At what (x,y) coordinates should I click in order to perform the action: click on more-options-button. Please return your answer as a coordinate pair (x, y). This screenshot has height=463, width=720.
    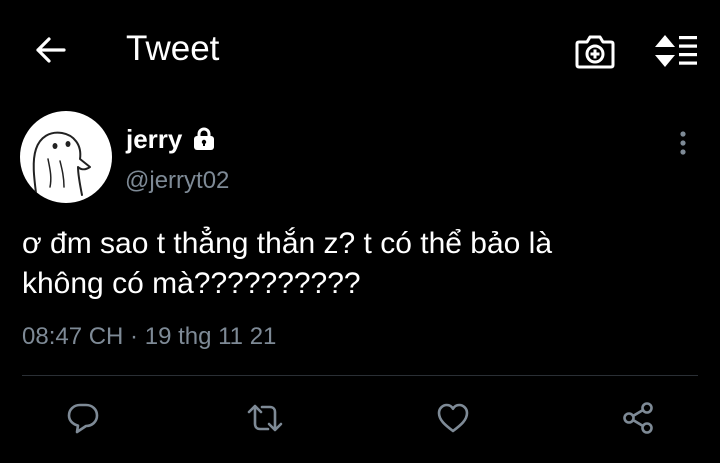
    Looking at the image, I should click on (683, 143).